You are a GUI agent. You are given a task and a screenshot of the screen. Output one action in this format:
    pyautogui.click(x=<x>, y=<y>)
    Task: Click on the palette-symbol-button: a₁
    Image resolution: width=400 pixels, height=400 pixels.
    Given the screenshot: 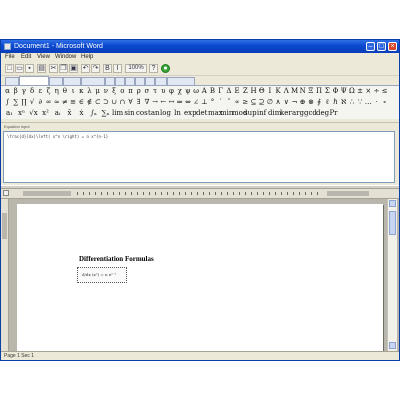 What is the action you would take?
    pyautogui.click(x=9, y=113)
    